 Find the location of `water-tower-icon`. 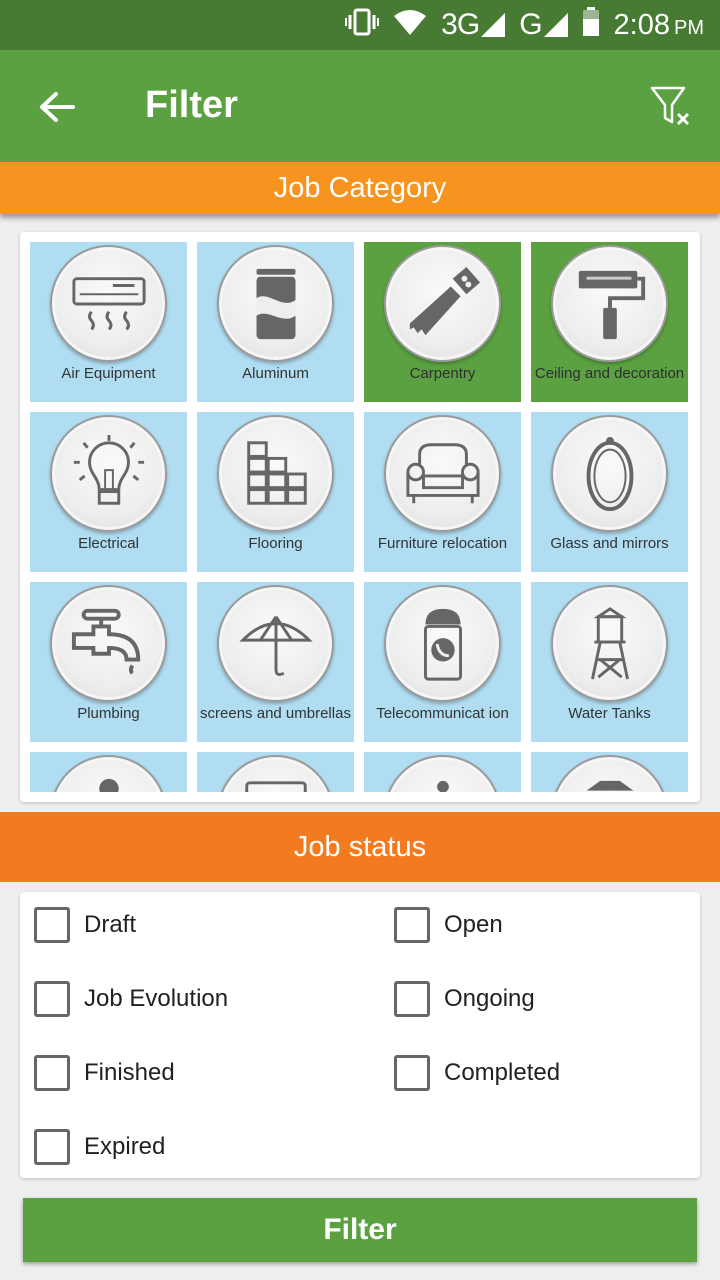

water-tower-icon is located at coordinates (610, 643).